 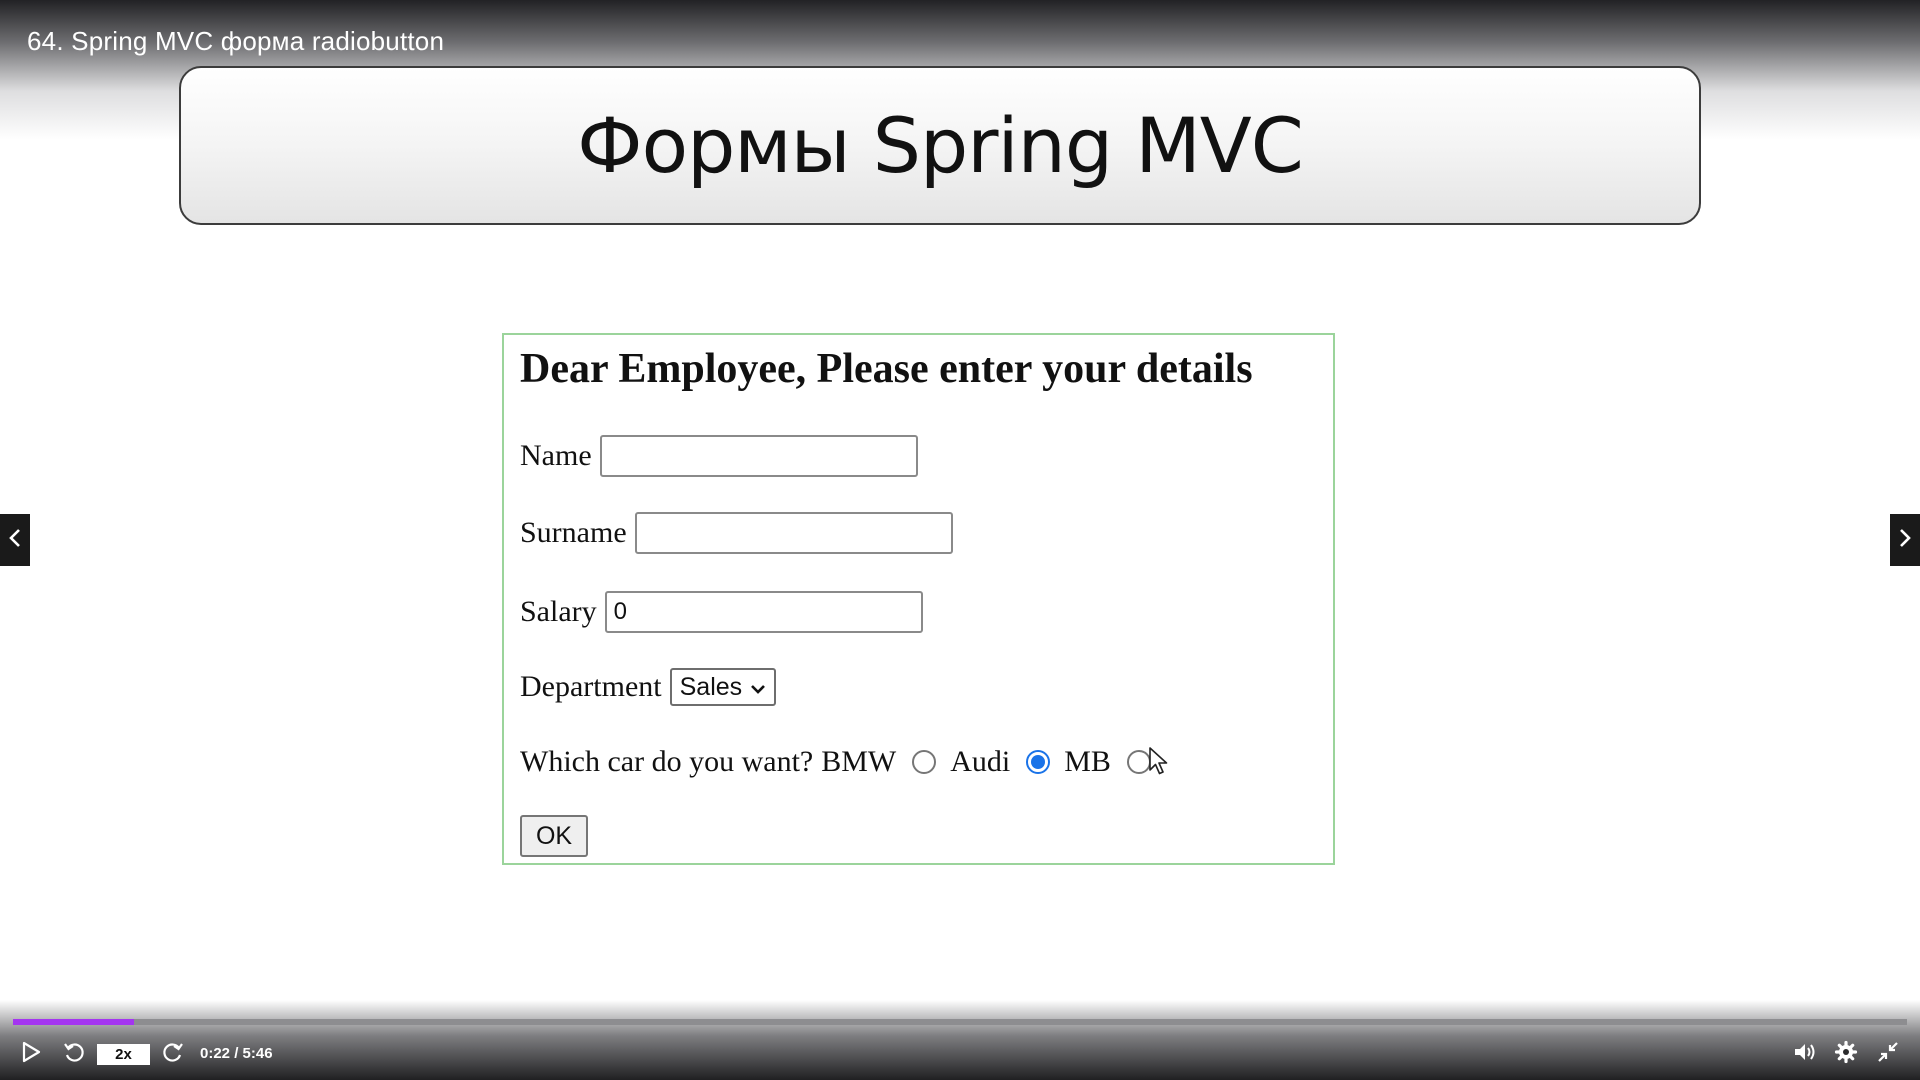 I want to click on name-row: Name, so click(x=719, y=456).